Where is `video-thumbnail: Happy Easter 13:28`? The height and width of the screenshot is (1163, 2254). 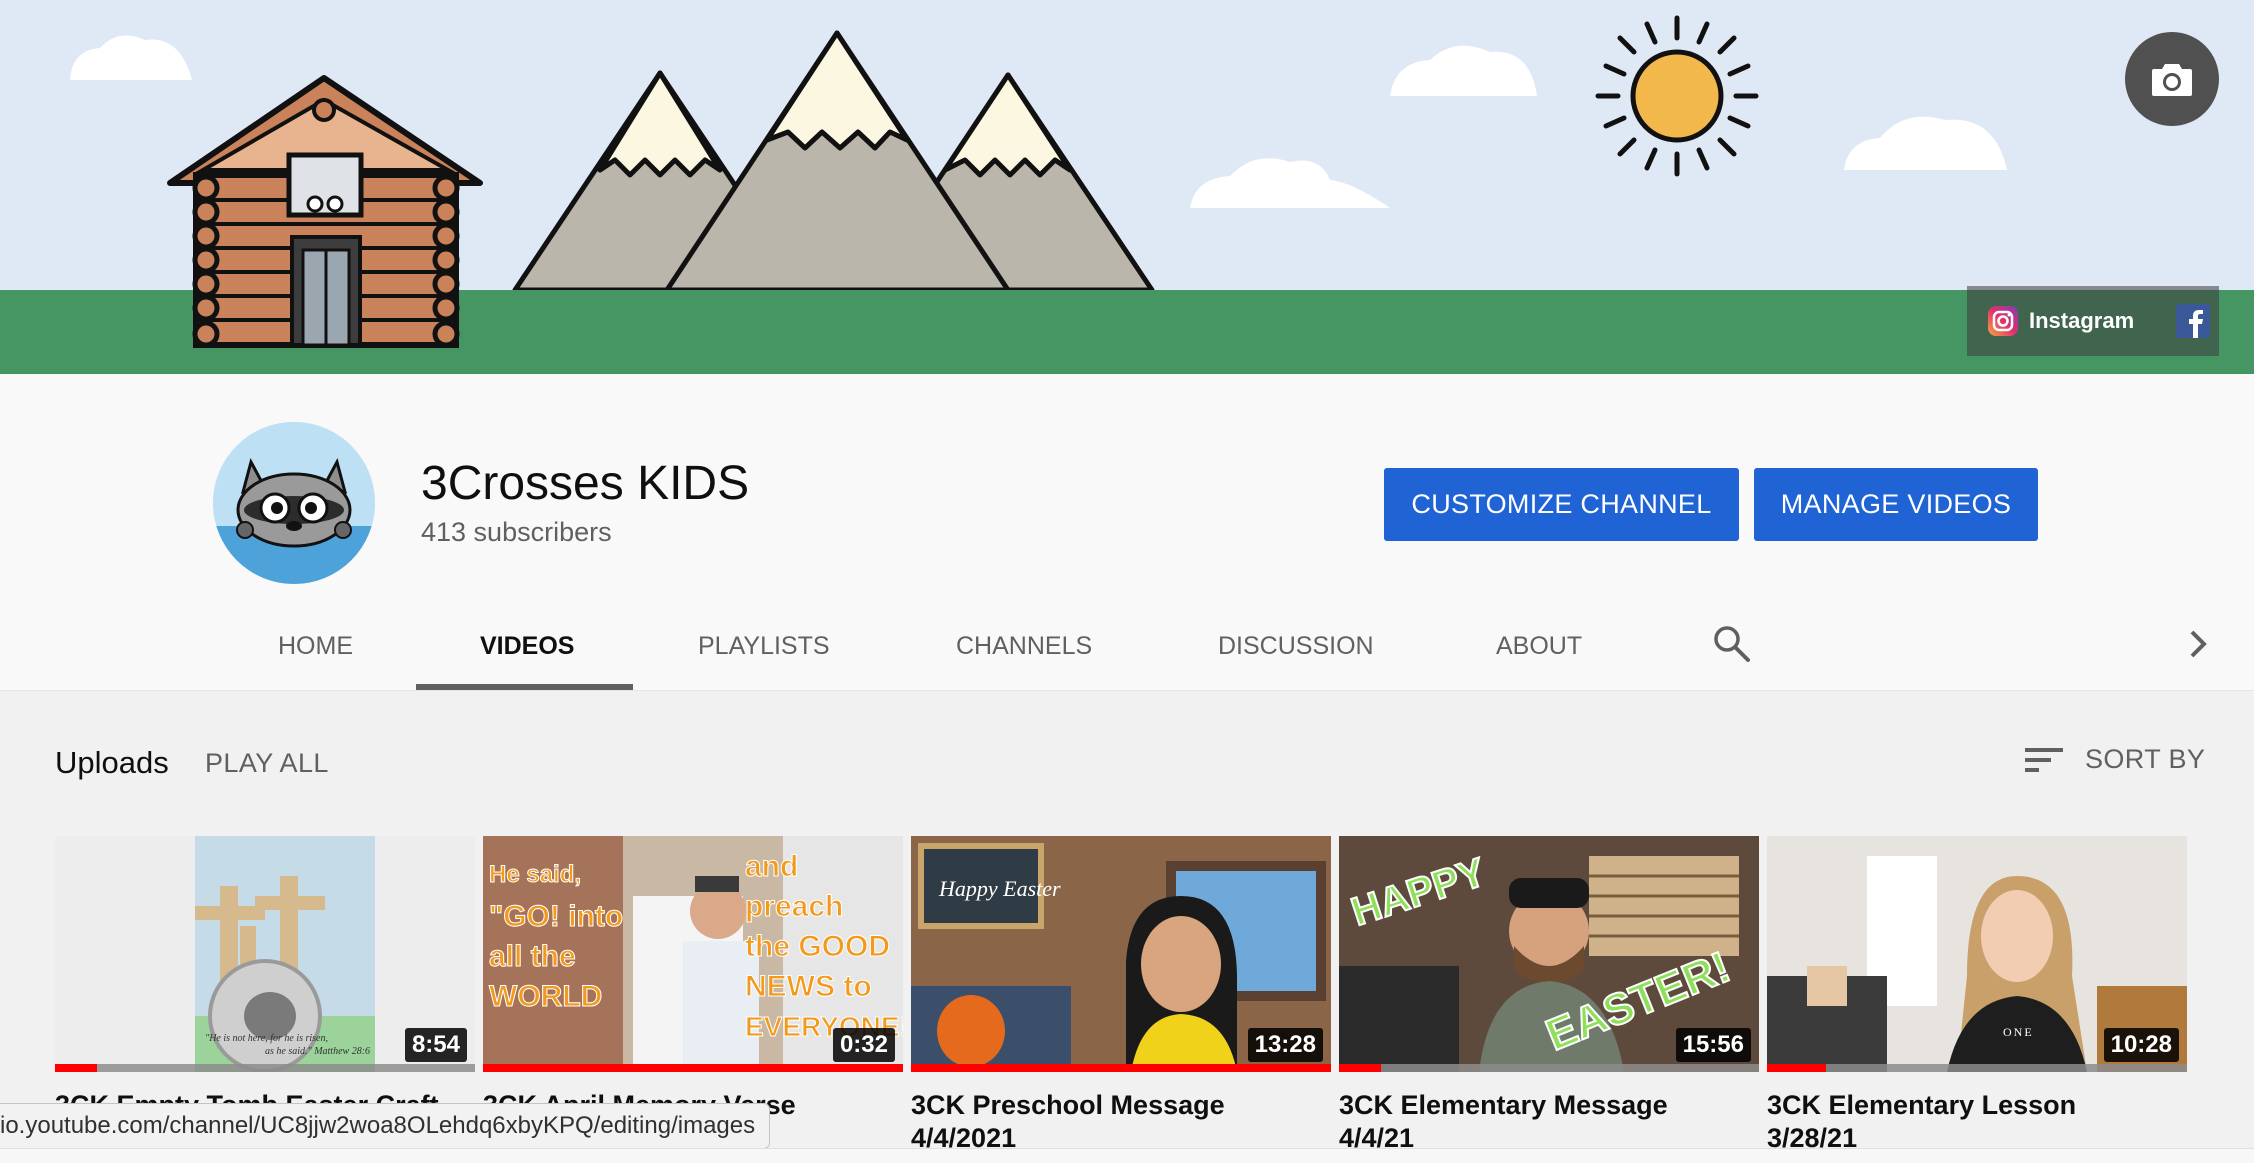 video-thumbnail: Happy Easter 13:28 is located at coordinates (1121, 954).